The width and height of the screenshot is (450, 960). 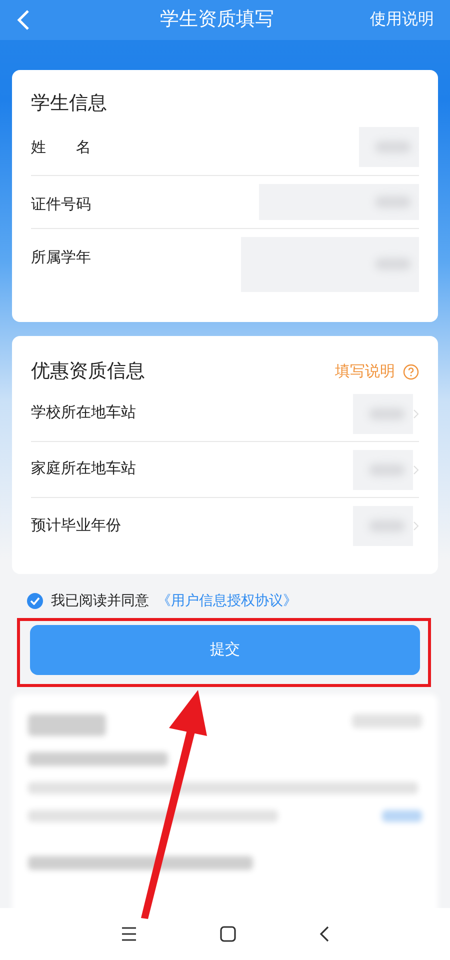 I want to click on fill-instructions-link: 填写说明, so click(x=377, y=371).